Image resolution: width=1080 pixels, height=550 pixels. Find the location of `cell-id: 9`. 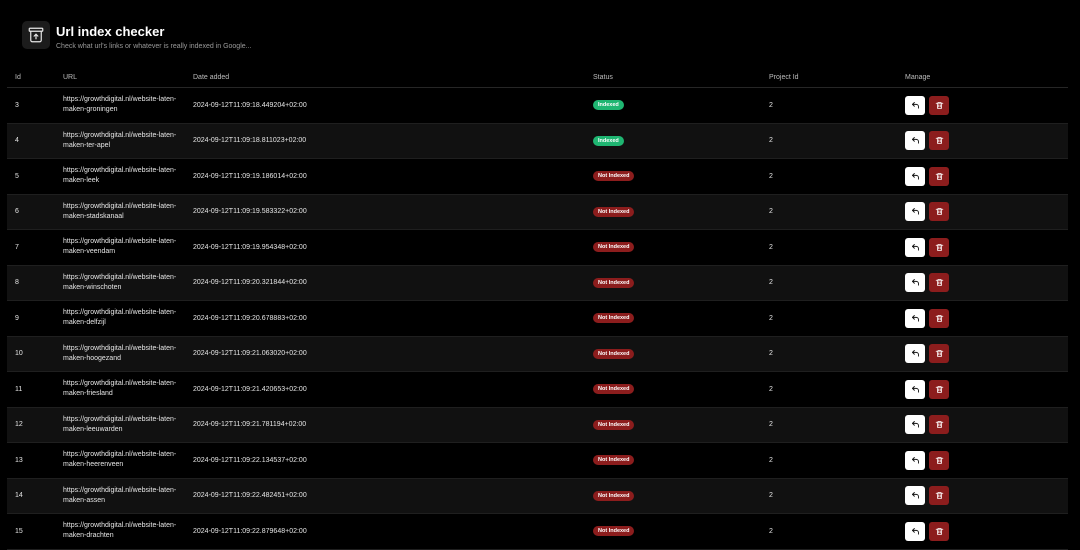

cell-id: 9 is located at coordinates (17, 318).